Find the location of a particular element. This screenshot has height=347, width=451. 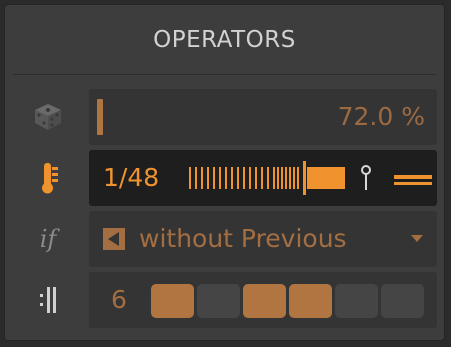

chevron-down-icon is located at coordinates (417, 238).